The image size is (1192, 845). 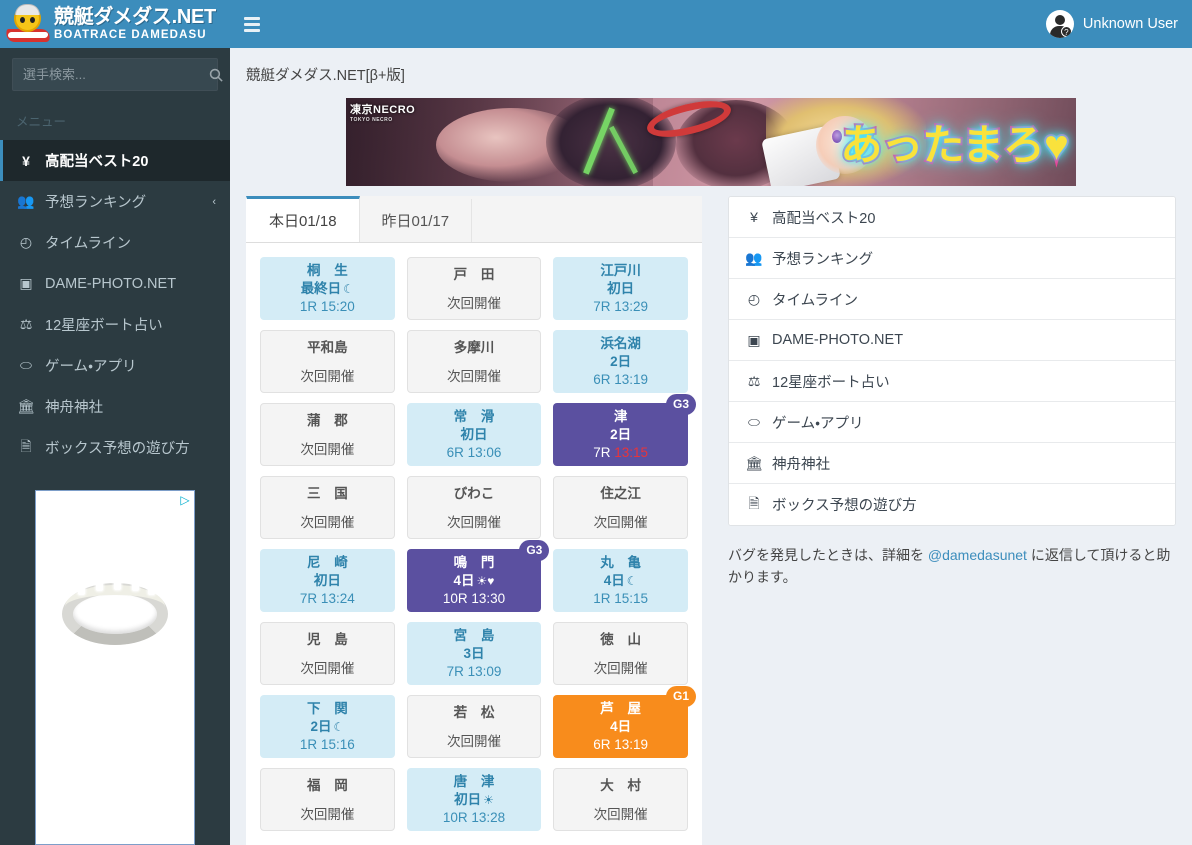 What do you see at coordinates (111, 74) in the screenshot?
I see `search-input` at bounding box center [111, 74].